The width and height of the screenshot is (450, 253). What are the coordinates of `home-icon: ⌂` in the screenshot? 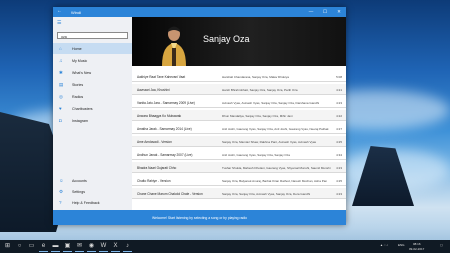 It's located at (60, 48).